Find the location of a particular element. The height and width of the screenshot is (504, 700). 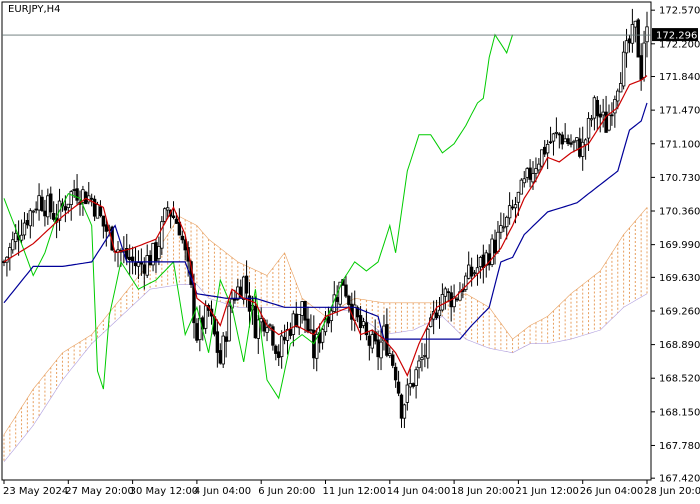

x-tick-label: 28 Jun 20:00 is located at coordinates (672, 491).